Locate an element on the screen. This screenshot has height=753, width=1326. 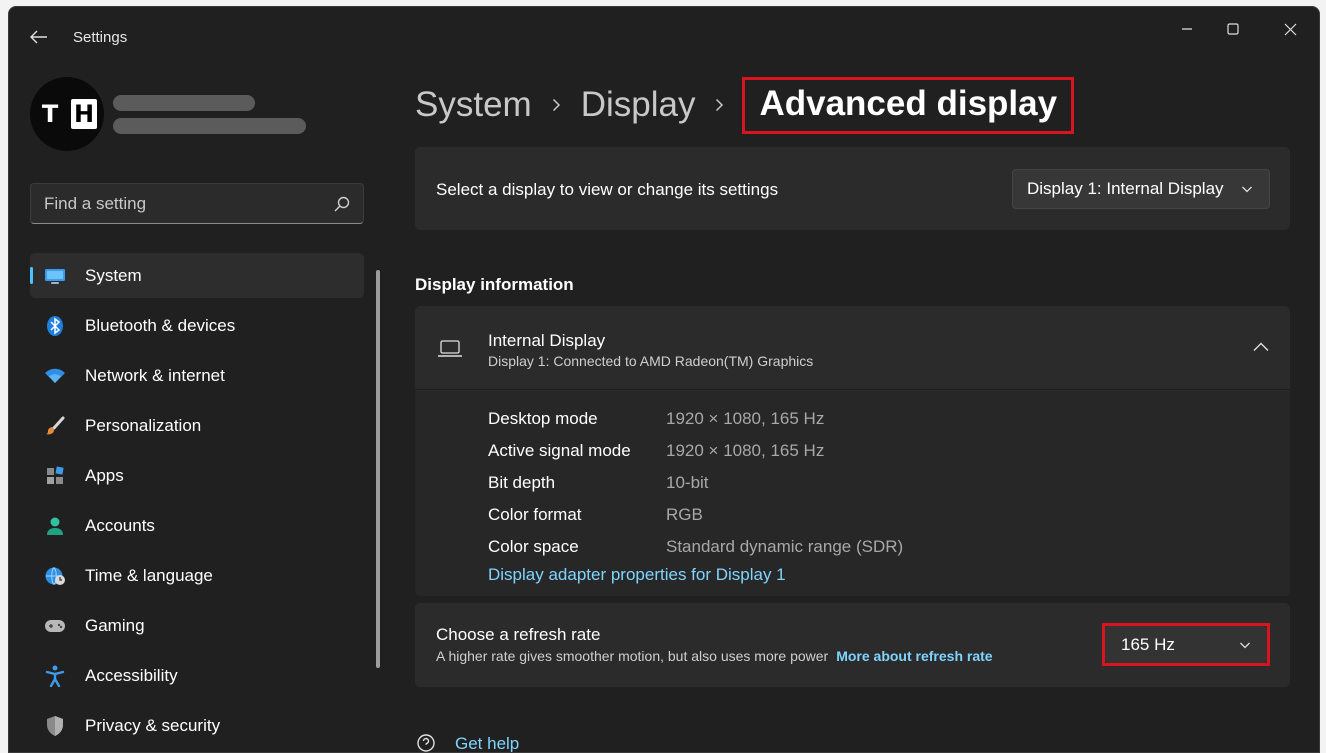
sidebar-item-bluetooth: Bluetooth & devices is located at coordinates (197, 325).